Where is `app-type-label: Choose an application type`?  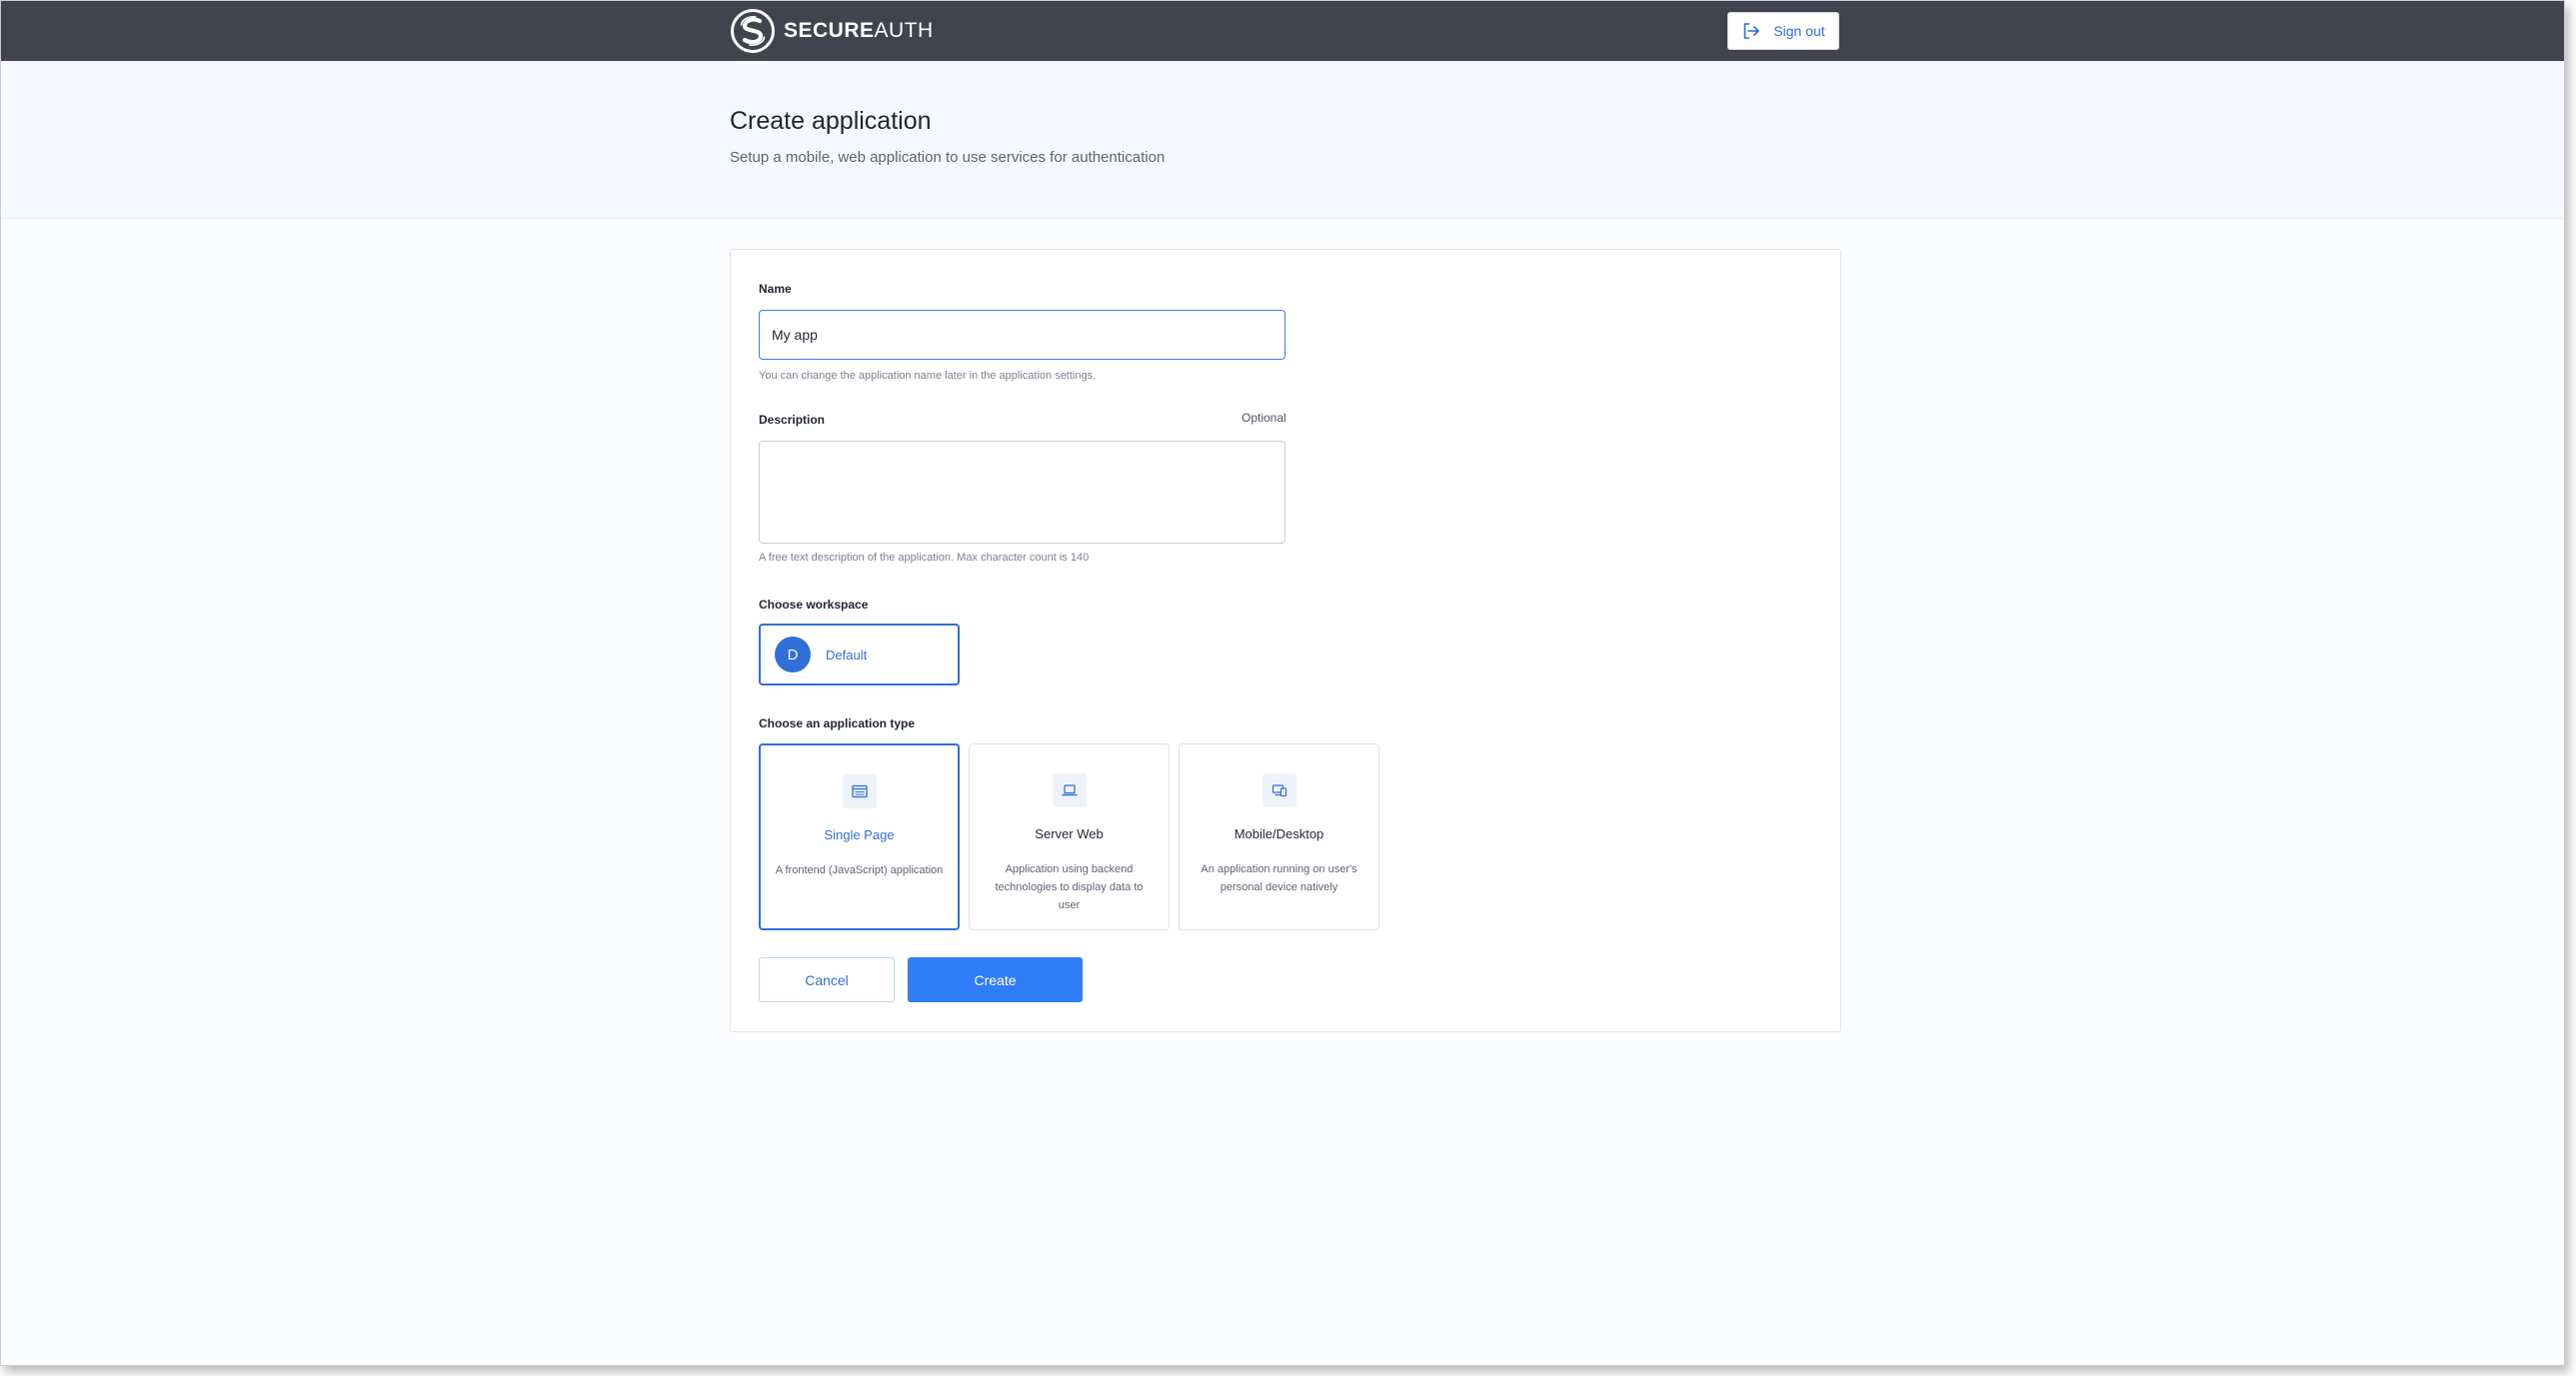
app-type-label: Choose an application type is located at coordinates (838, 723).